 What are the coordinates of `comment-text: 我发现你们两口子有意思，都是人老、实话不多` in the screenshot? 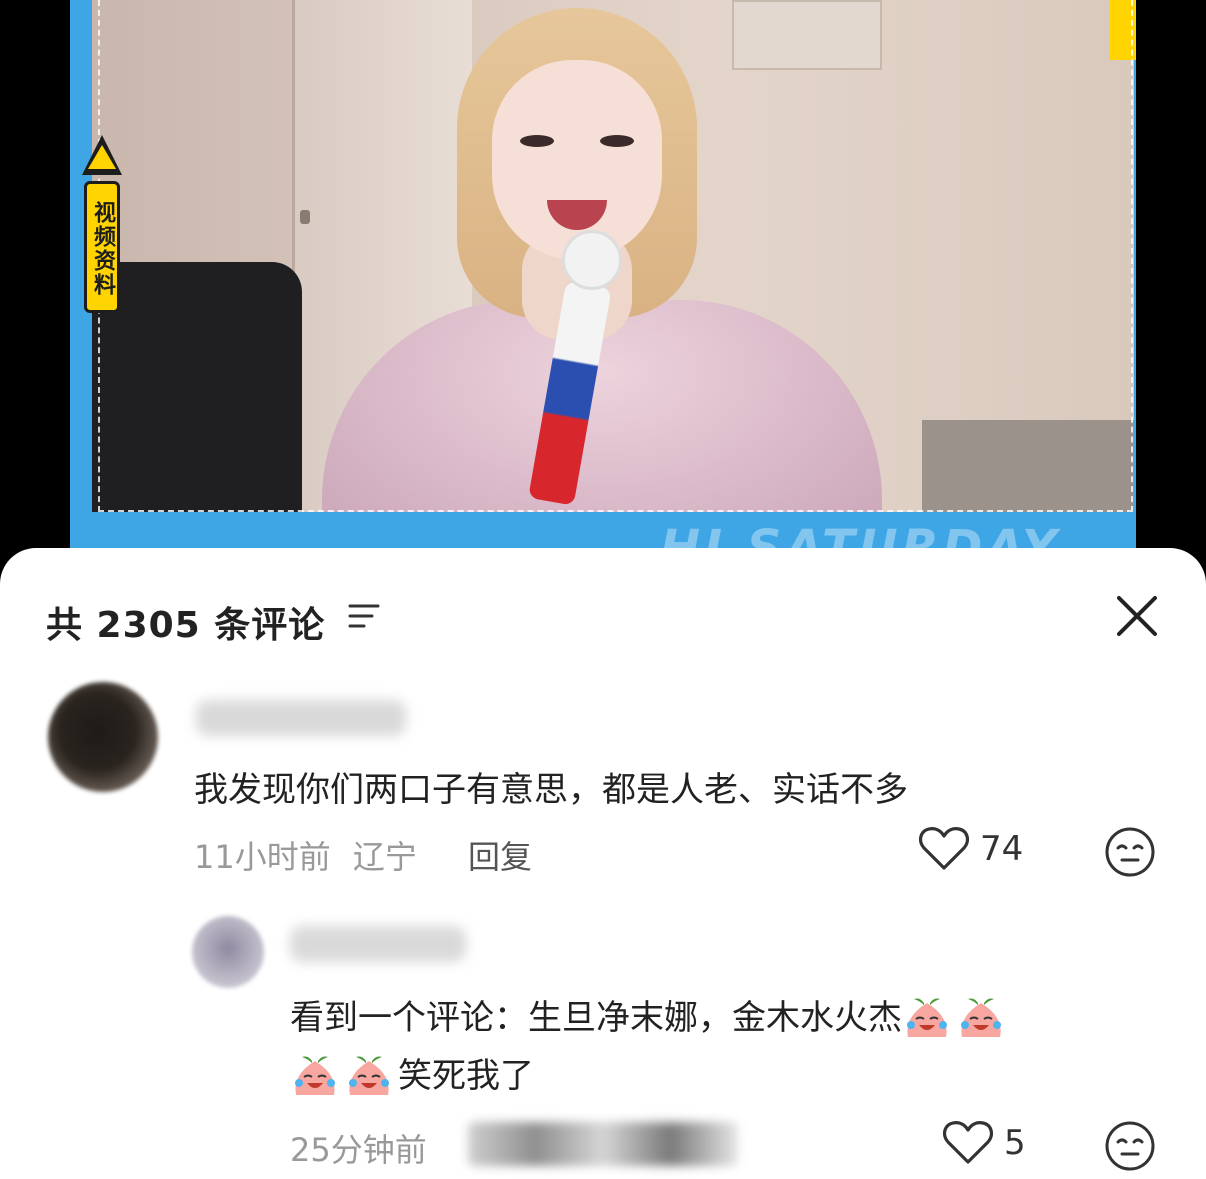 It's located at (551, 790).